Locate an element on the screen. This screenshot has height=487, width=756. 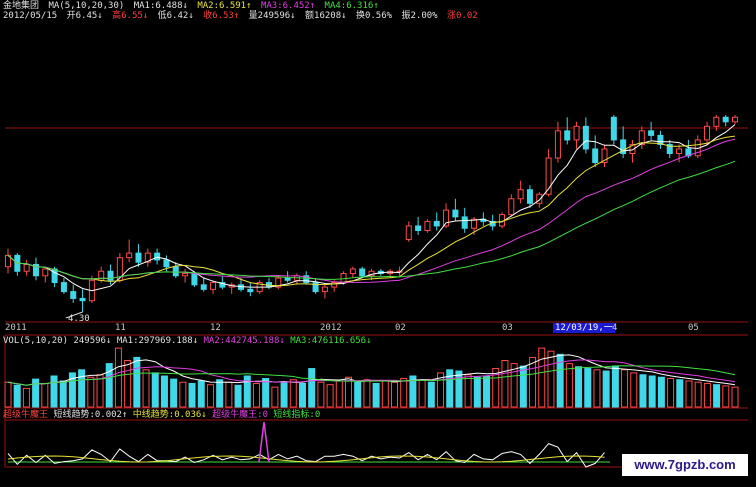
x-tick: 11 is located at coordinates (120, 328).